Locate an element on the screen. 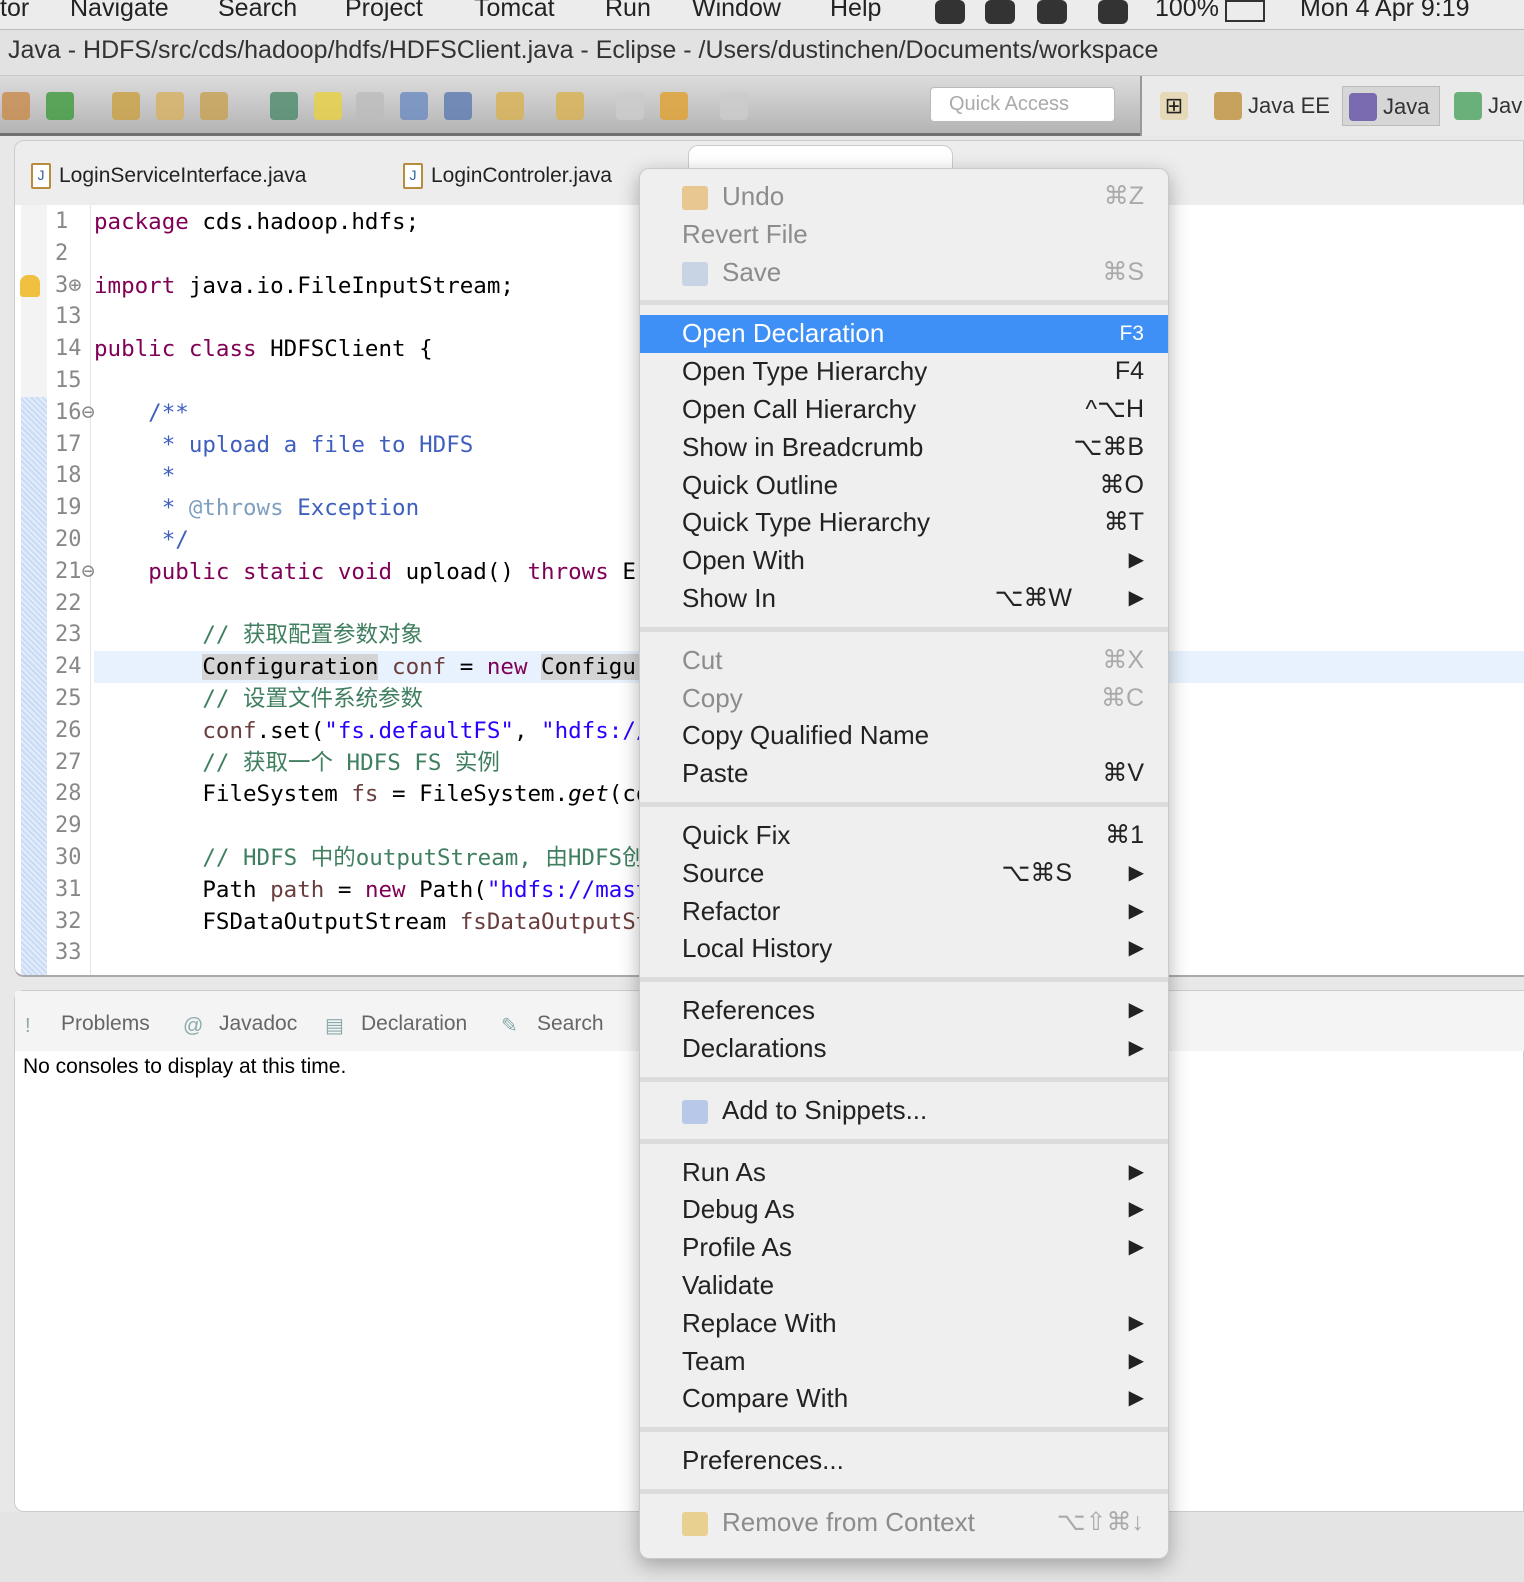  menu-item-shortcut: ⌥⌘S is located at coordinates (1036, 872).